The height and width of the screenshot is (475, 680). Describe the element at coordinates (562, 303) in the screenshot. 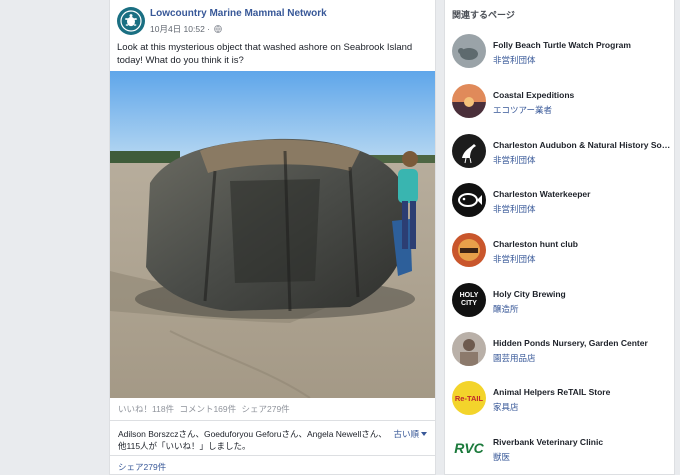

I see `related-page-item: HOLY CITY Holy City Brewing 醸造所` at that location.